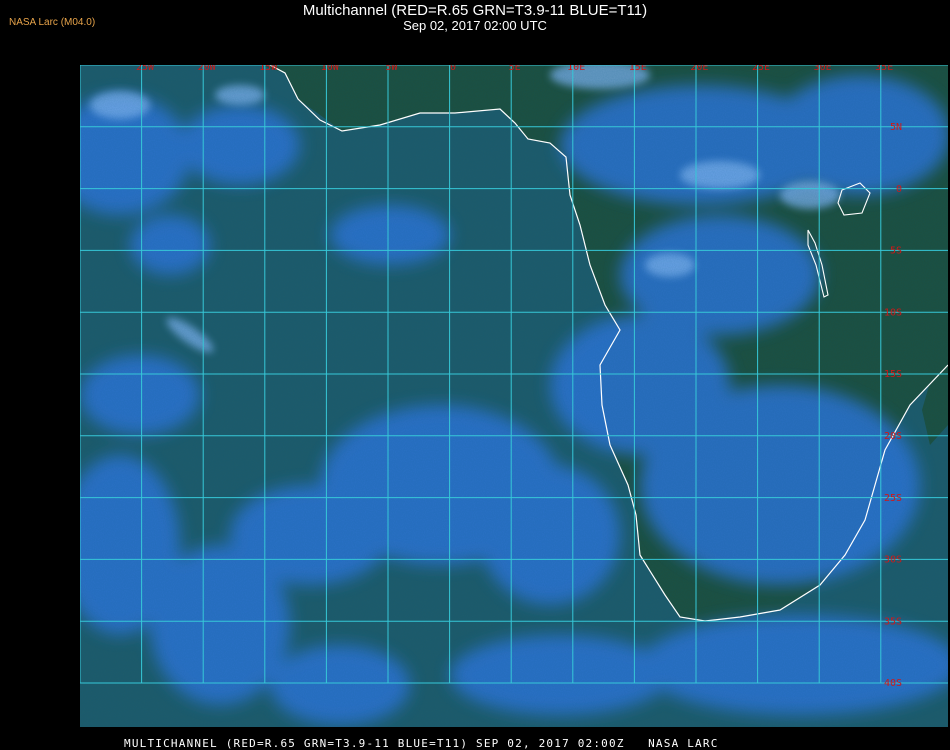 This screenshot has width=950, height=750. What do you see at coordinates (145, 69) in the screenshot?
I see `longitude-label: 25W` at bounding box center [145, 69].